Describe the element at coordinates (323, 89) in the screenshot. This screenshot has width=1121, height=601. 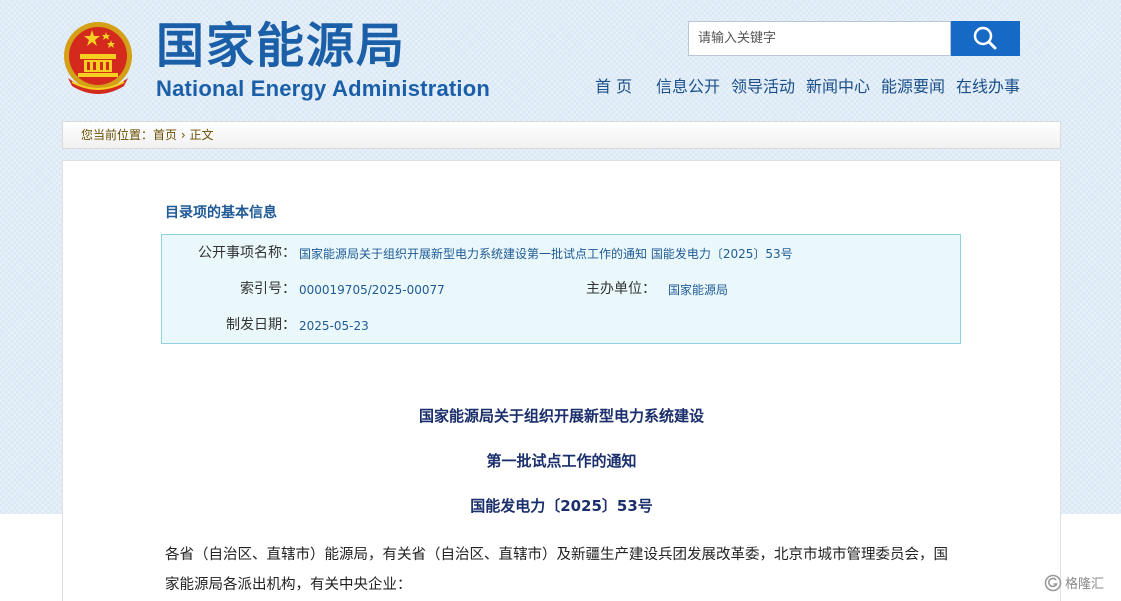
I see `site-logo-english: National Energy Administration` at that location.